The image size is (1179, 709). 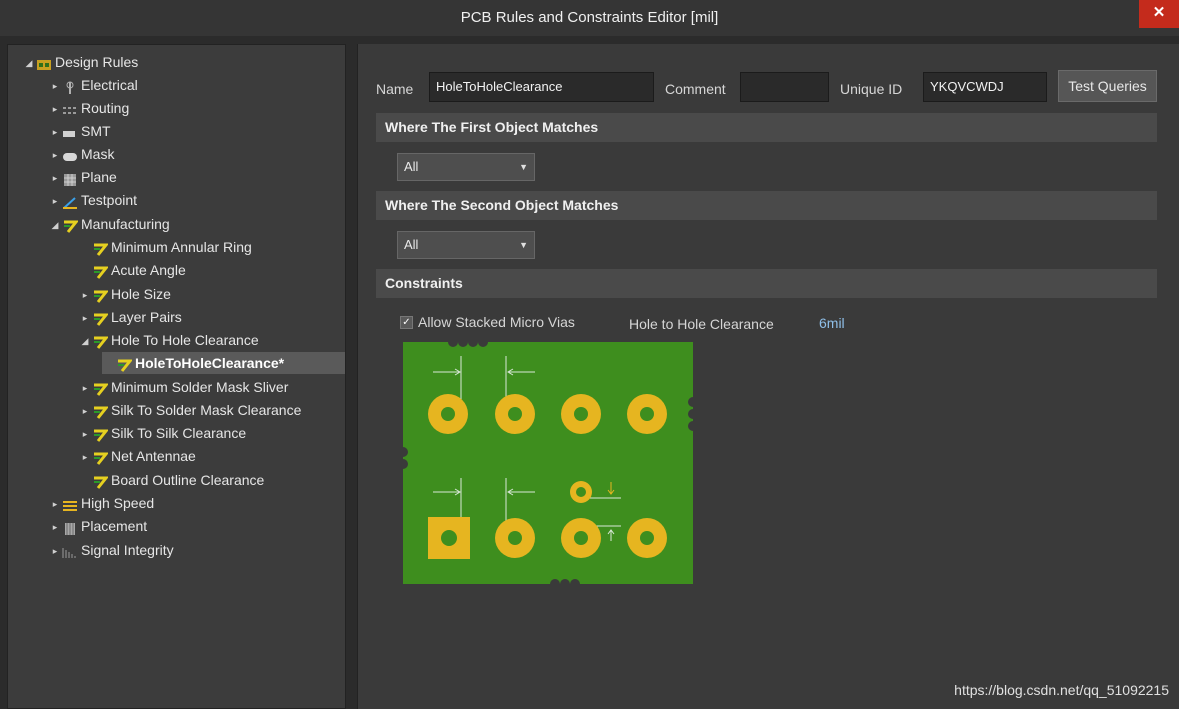 I want to click on testpoint-icon, so click(x=70, y=202).